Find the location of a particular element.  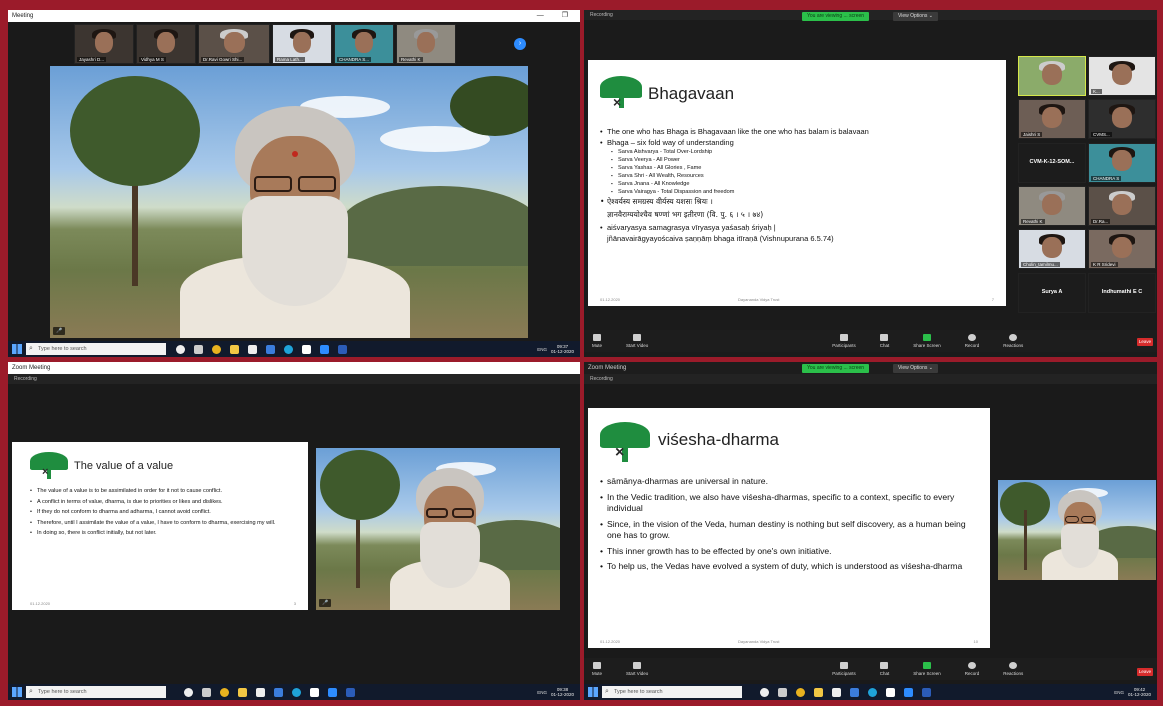

gallery-tile is located at coordinates (1052, 76).